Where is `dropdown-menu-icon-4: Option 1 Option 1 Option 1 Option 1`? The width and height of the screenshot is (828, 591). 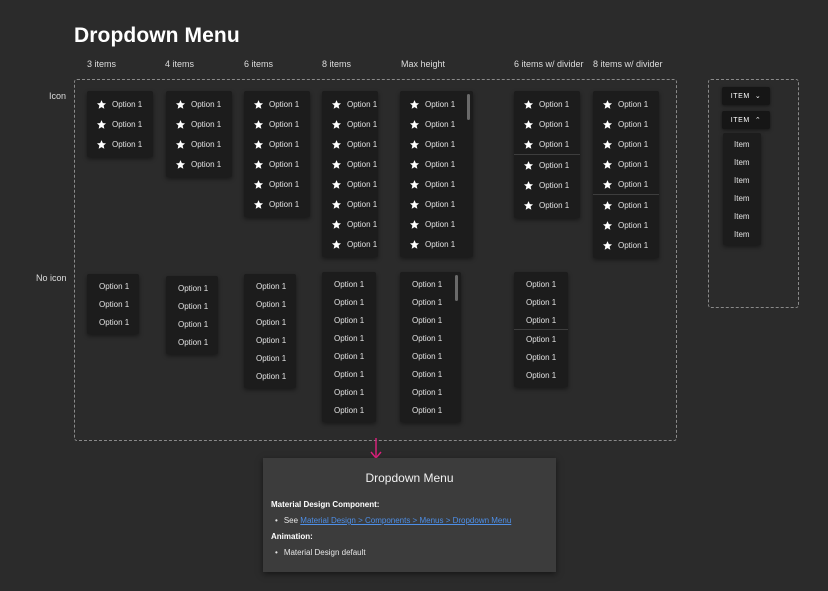 dropdown-menu-icon-4: Option 1 Option 1 Option 1 Option 1 is located at coordinates (199, 134).